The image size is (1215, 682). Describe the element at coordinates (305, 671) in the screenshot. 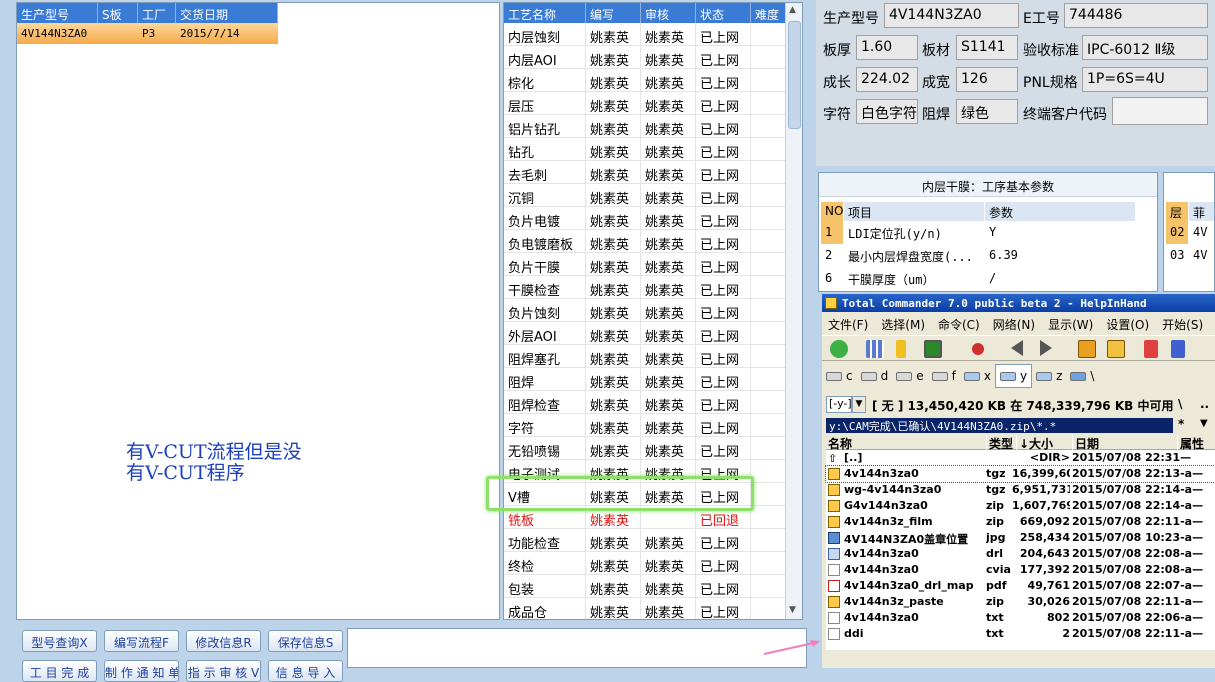

I see `info-import-button: 信 息 导 入` at that location.